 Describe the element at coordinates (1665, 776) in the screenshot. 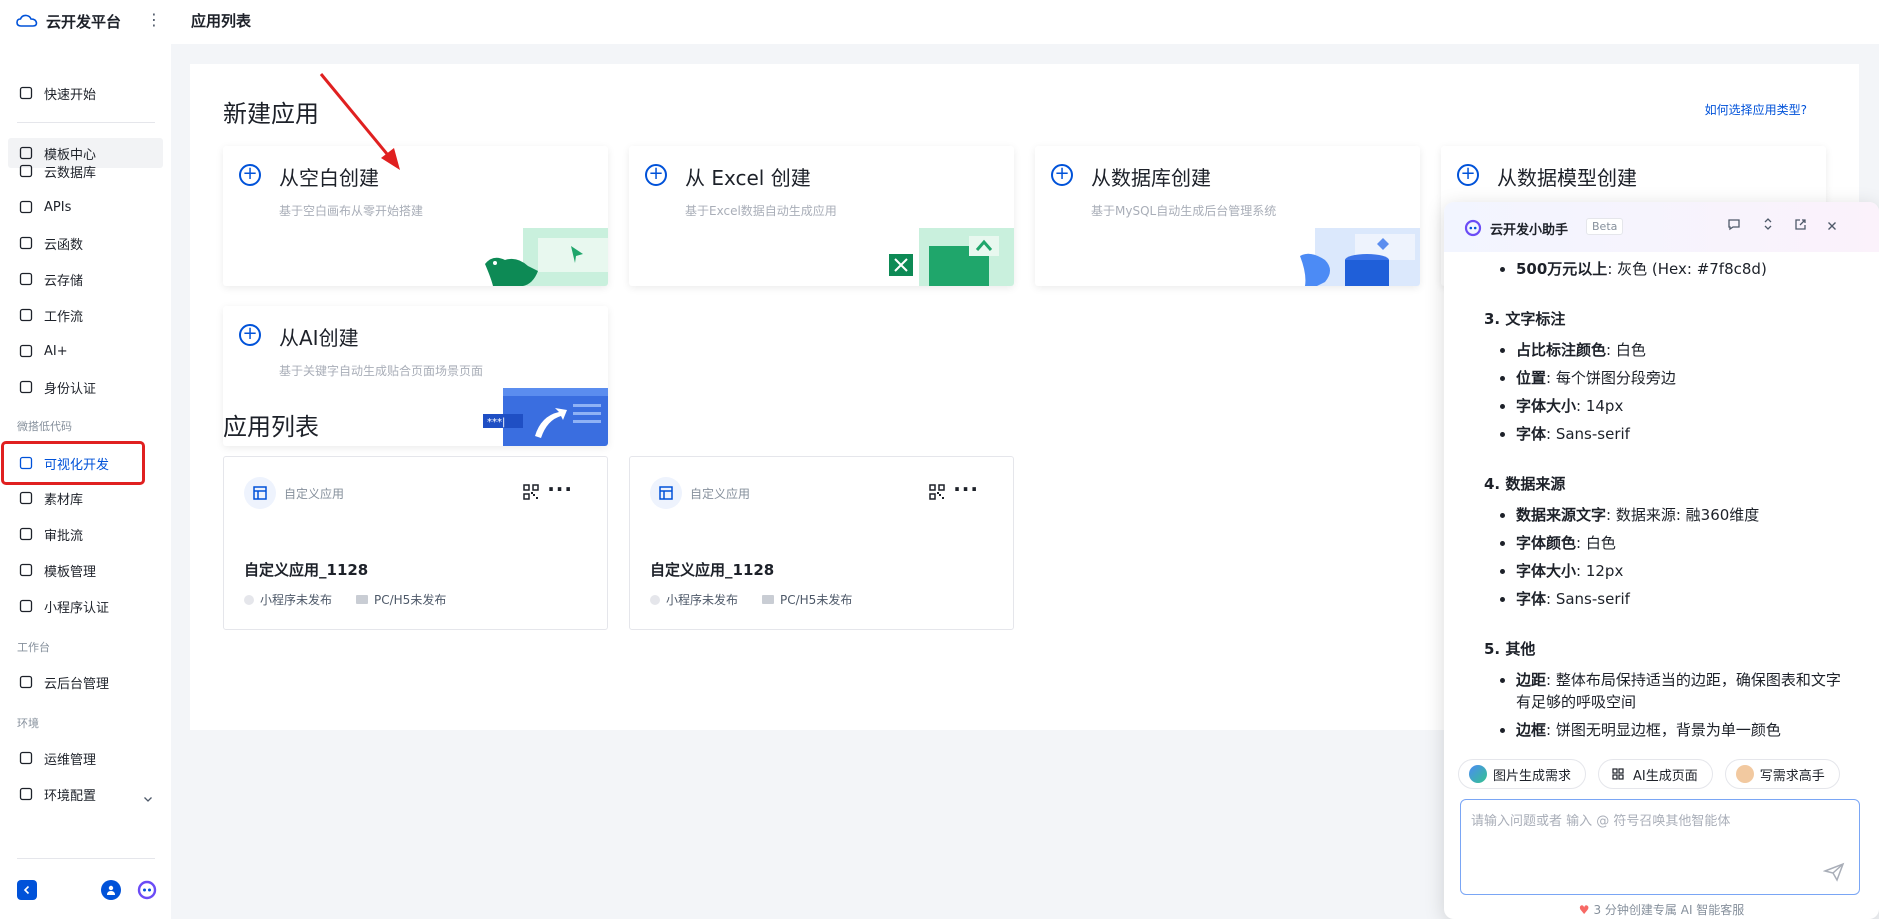

I see `chip-label: AI生成页面` at that location.